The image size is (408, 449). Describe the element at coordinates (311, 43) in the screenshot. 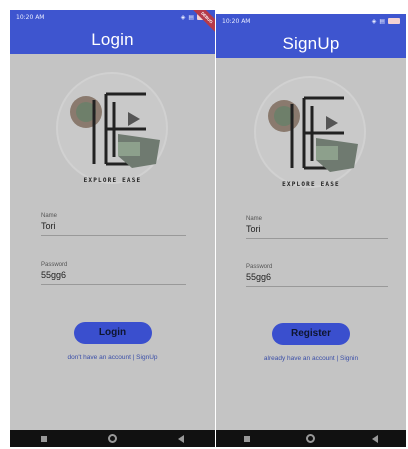

I see `page-title: SignUp` at that location.